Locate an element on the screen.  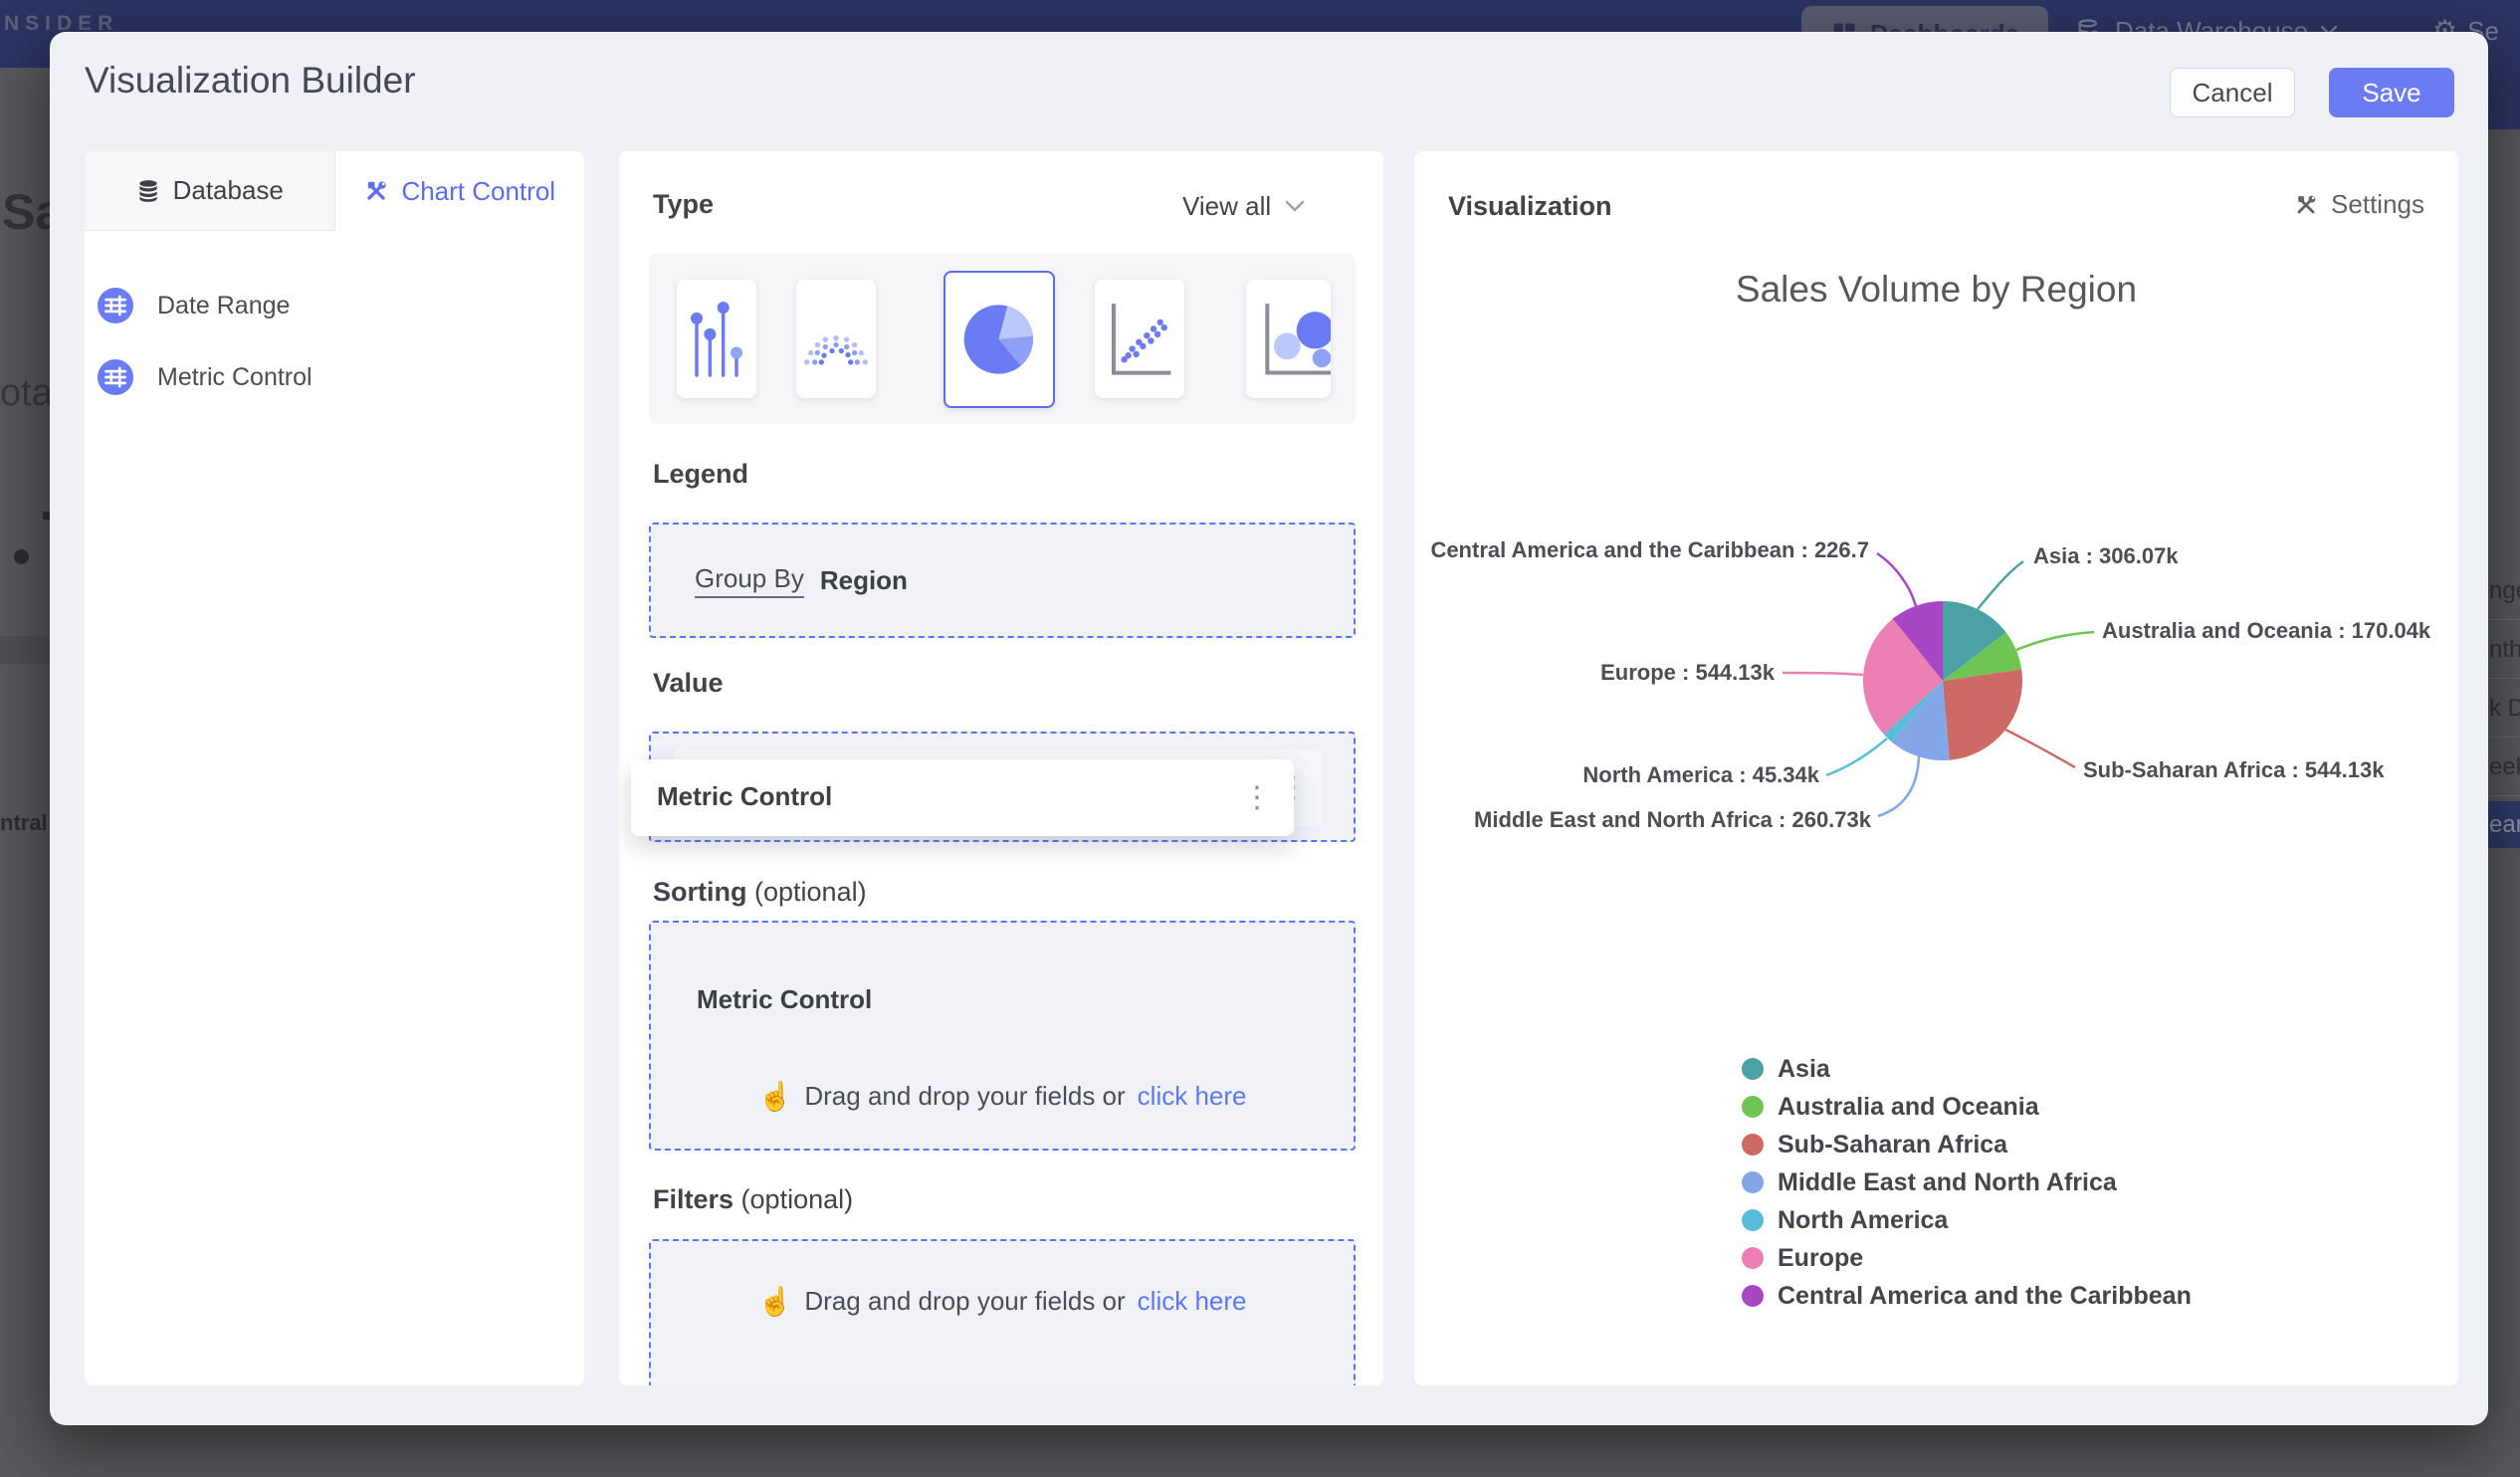
tab-database: Database is located at coordinates (210, 191).